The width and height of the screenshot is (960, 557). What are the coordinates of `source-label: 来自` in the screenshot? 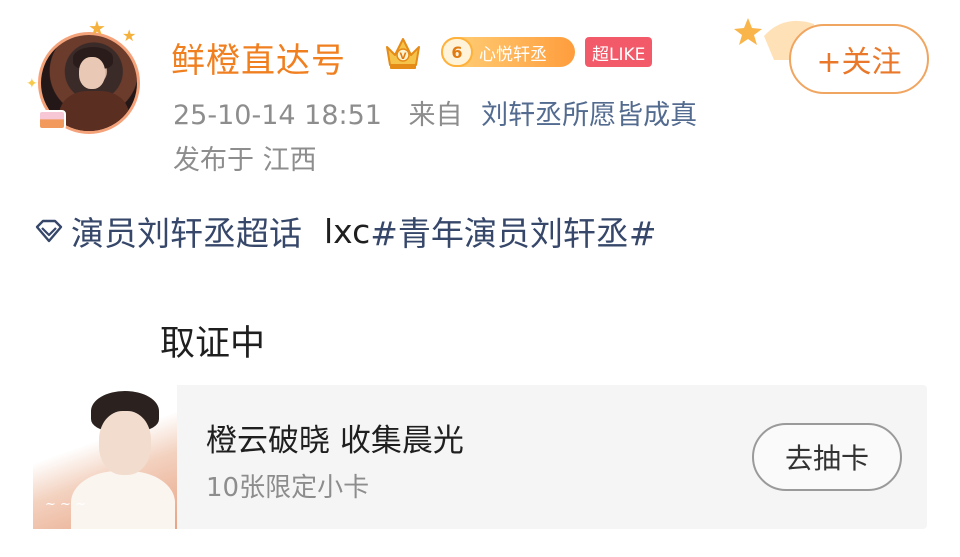 It's located at (435, 115).